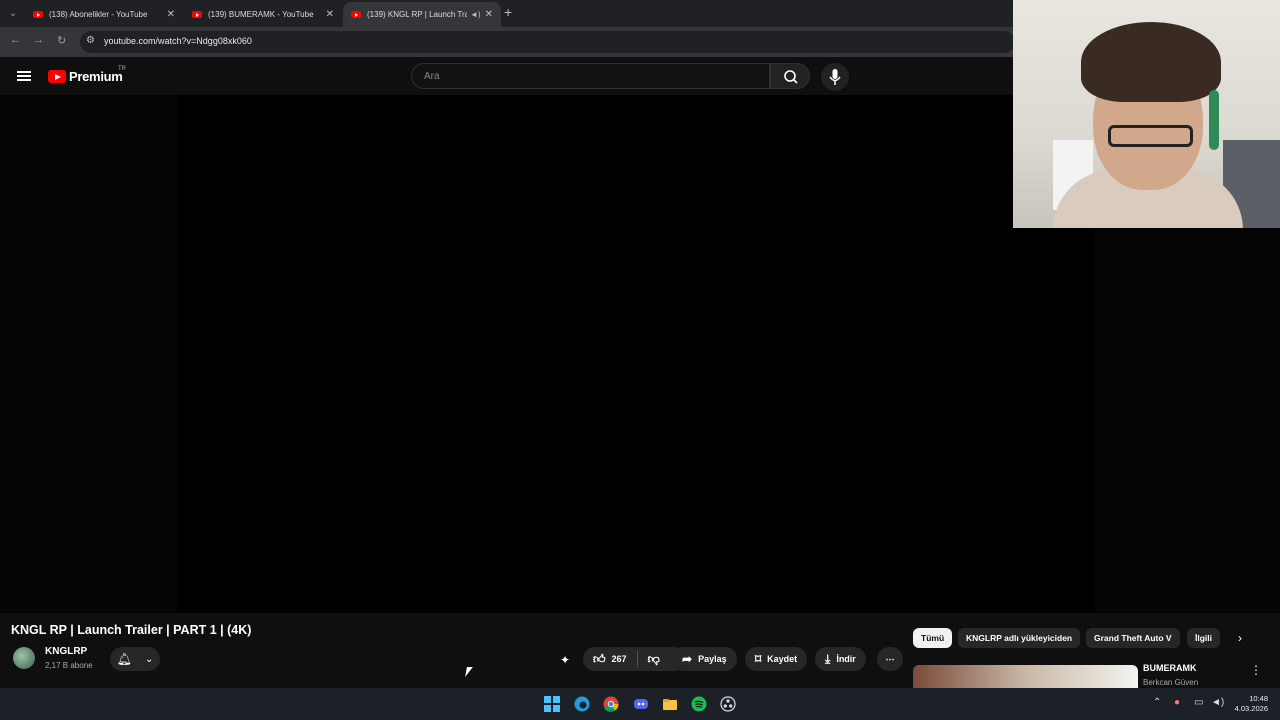  Describe the element at coordinates (475, 14) in the screenshot. I see `speaker-icon: ◄)` at that location.